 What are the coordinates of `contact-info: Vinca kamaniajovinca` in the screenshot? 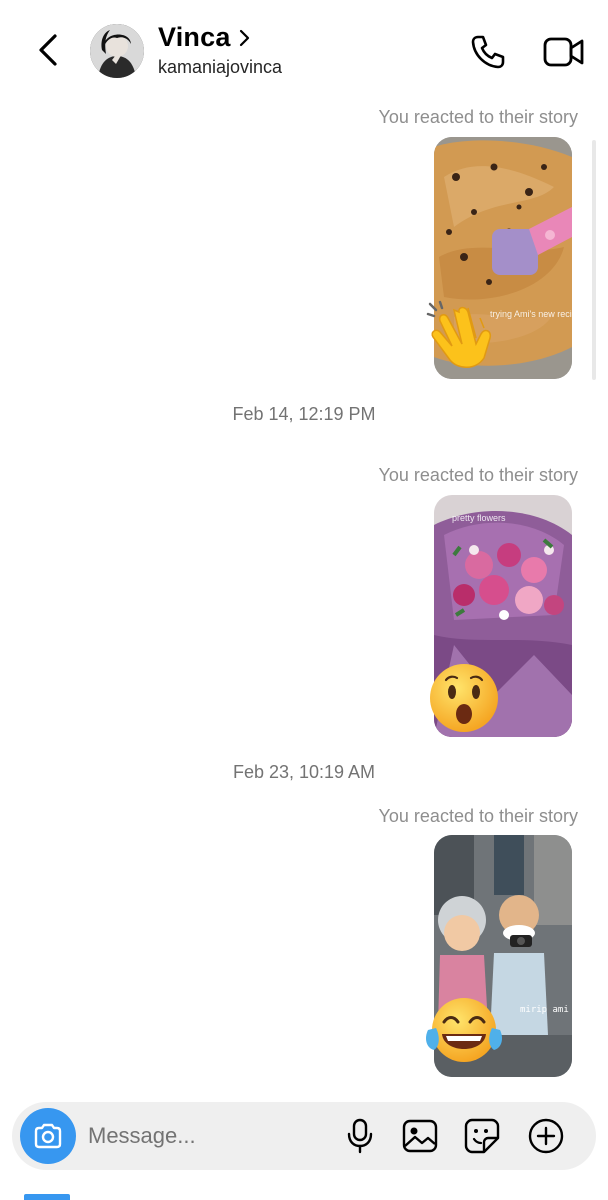 It's located at (220, 50).